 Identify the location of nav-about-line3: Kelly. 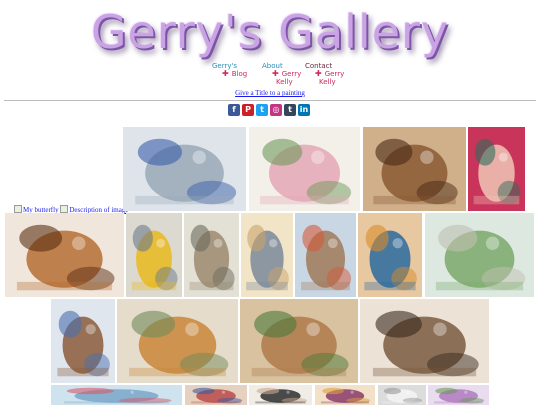
(284, 82).